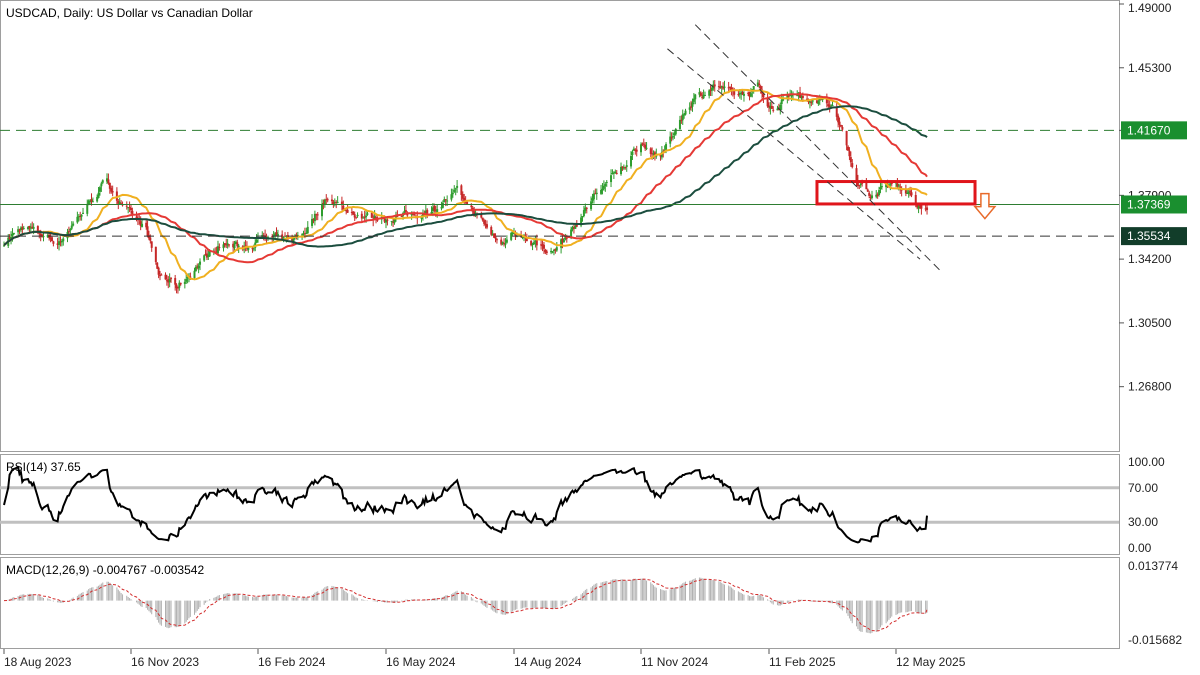  Describe the element at coordinates (1146, 462) in the screenshot. I see `rsi-tick-label: 100.00` at that location.